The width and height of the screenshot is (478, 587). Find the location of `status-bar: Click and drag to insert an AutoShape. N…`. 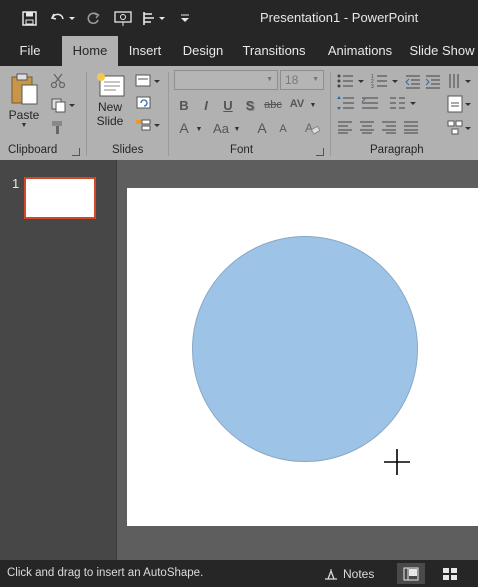

status-bar: Click and drag to insert an AutoShape. N… is located at coordinates (239, 573).